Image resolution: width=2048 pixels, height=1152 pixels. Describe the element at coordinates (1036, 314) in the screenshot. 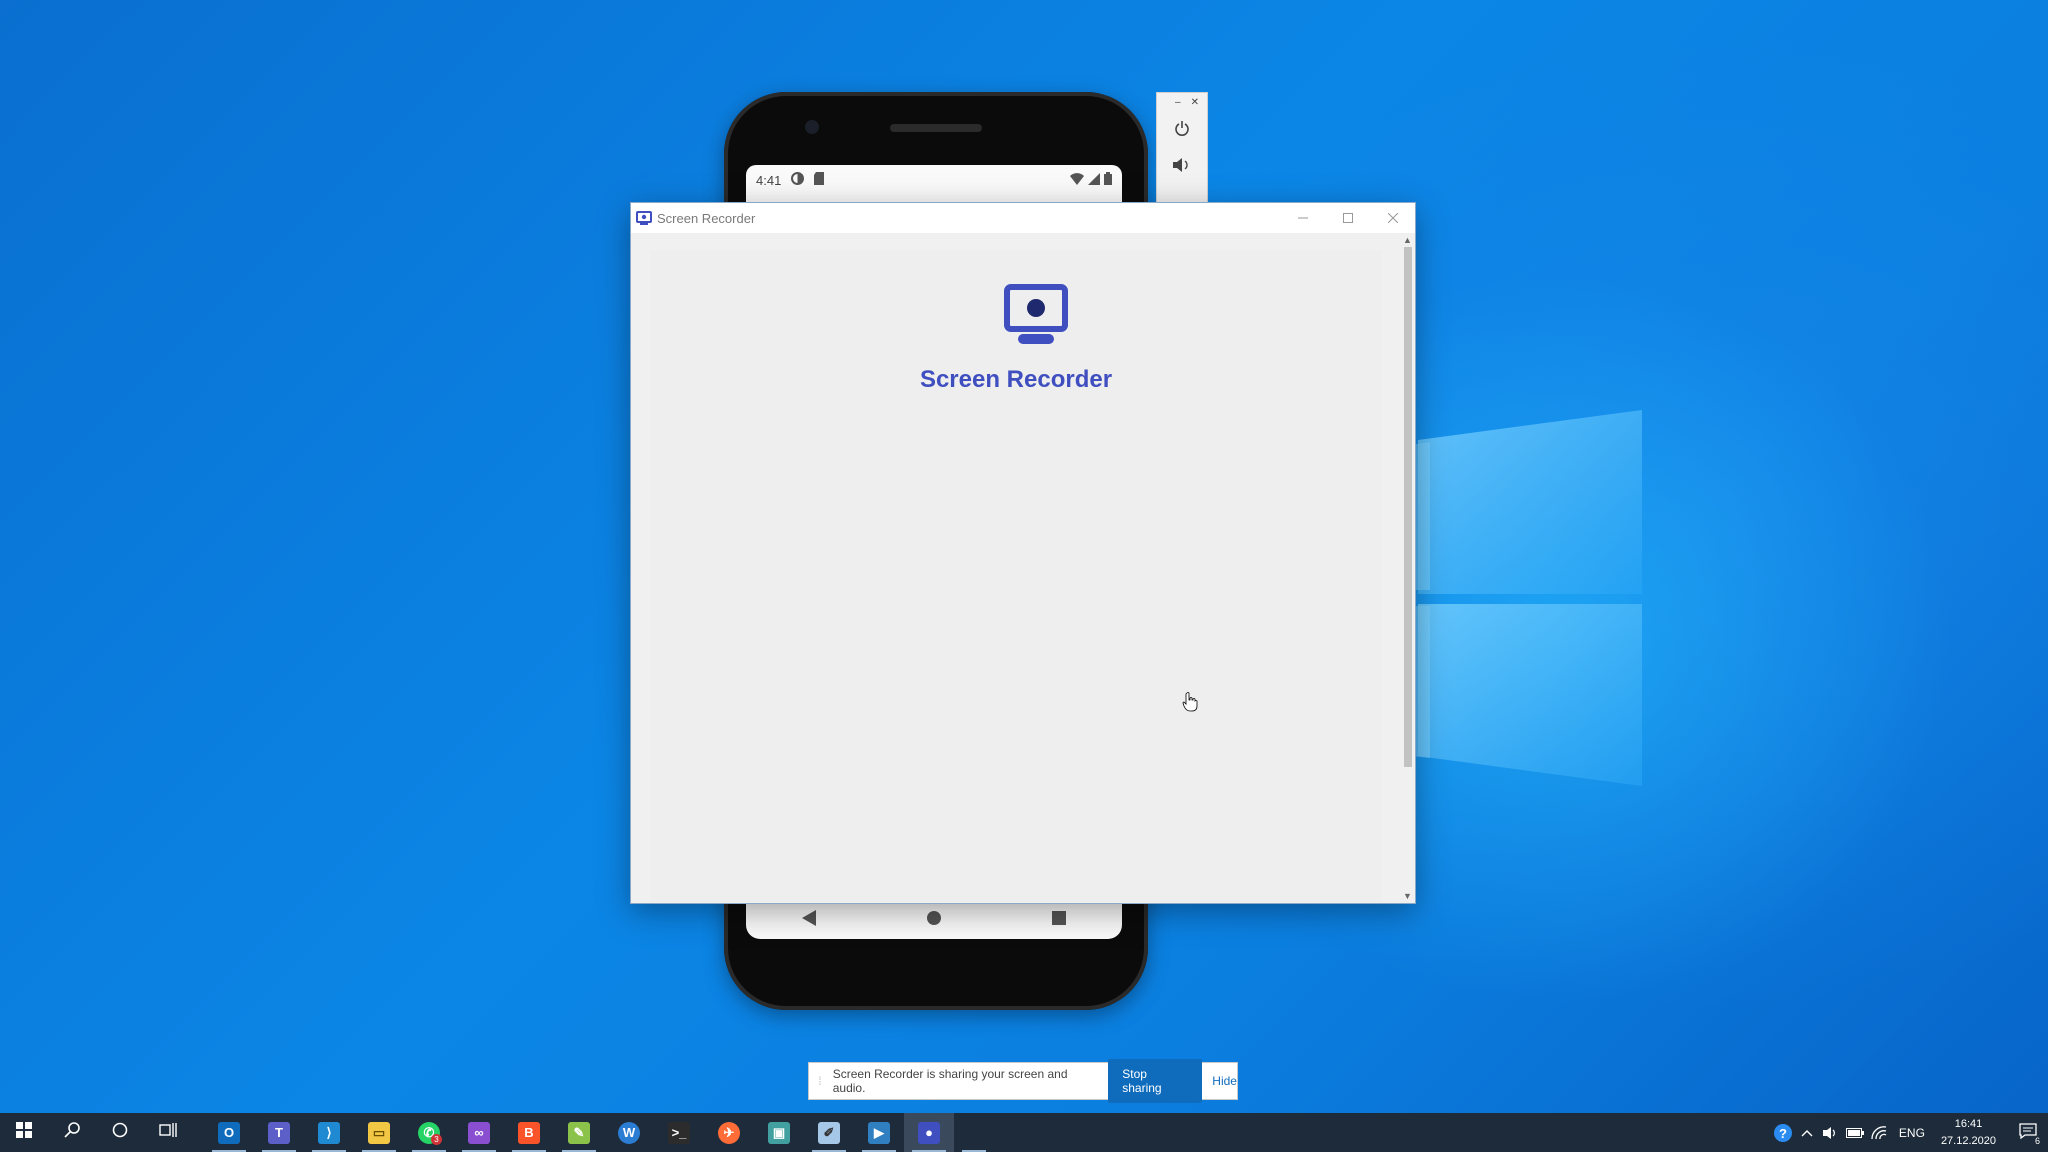

I see `screen-recorder-logo` at that location.